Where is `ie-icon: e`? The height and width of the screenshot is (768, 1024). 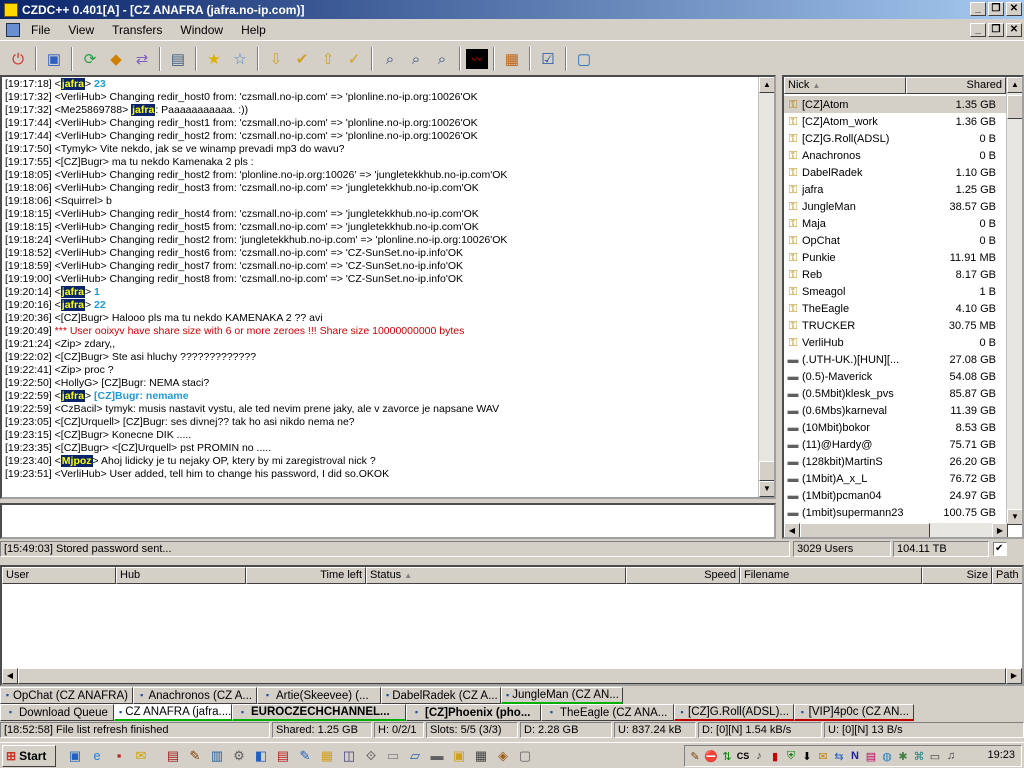 ie-icon: e is located at coordinates (97, 756).